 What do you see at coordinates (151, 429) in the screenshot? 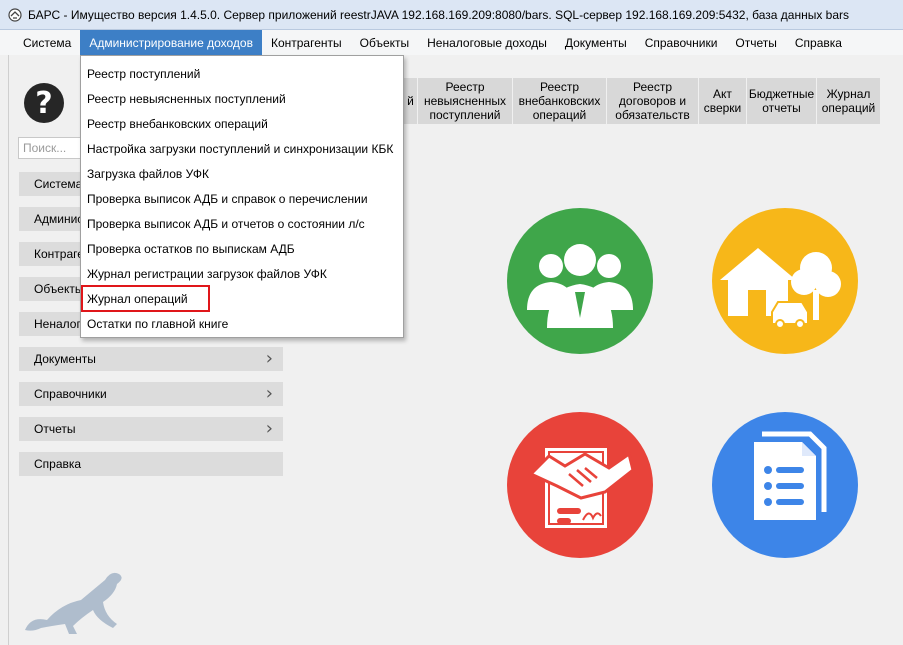
I see `sidebar-item-reports: Отчеты ›` at bounding box center [151, 429].